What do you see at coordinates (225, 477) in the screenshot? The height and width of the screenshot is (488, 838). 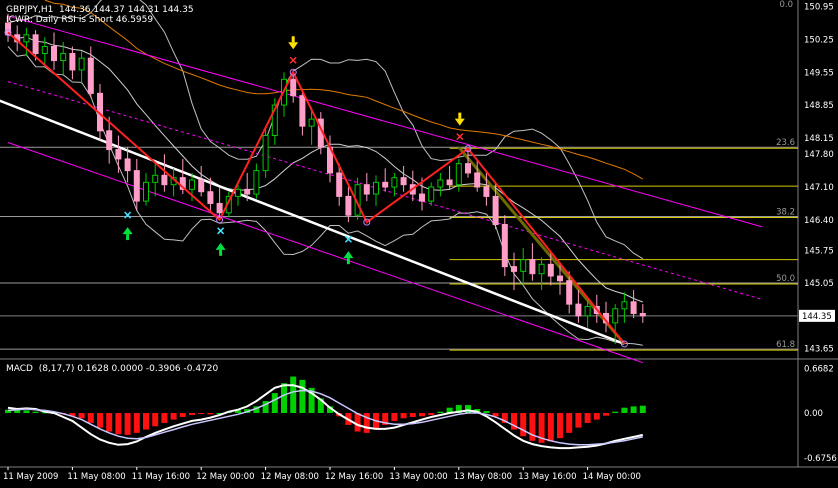 I see `time-tick-label: 12 May 00:00` at bounding box center [225, 477].